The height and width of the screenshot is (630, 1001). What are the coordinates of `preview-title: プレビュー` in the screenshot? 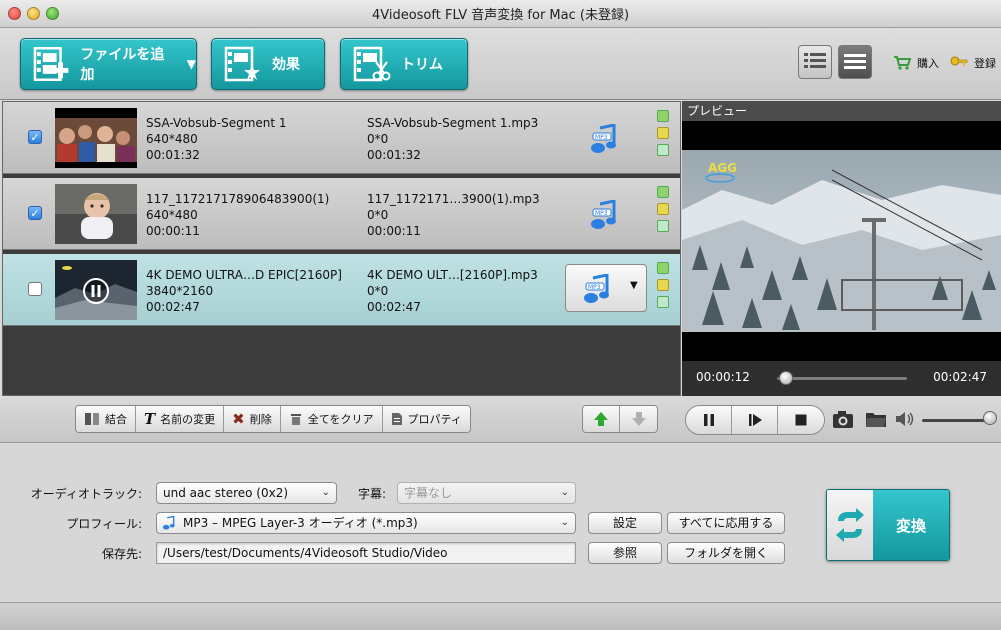 It's located at (841, 111).